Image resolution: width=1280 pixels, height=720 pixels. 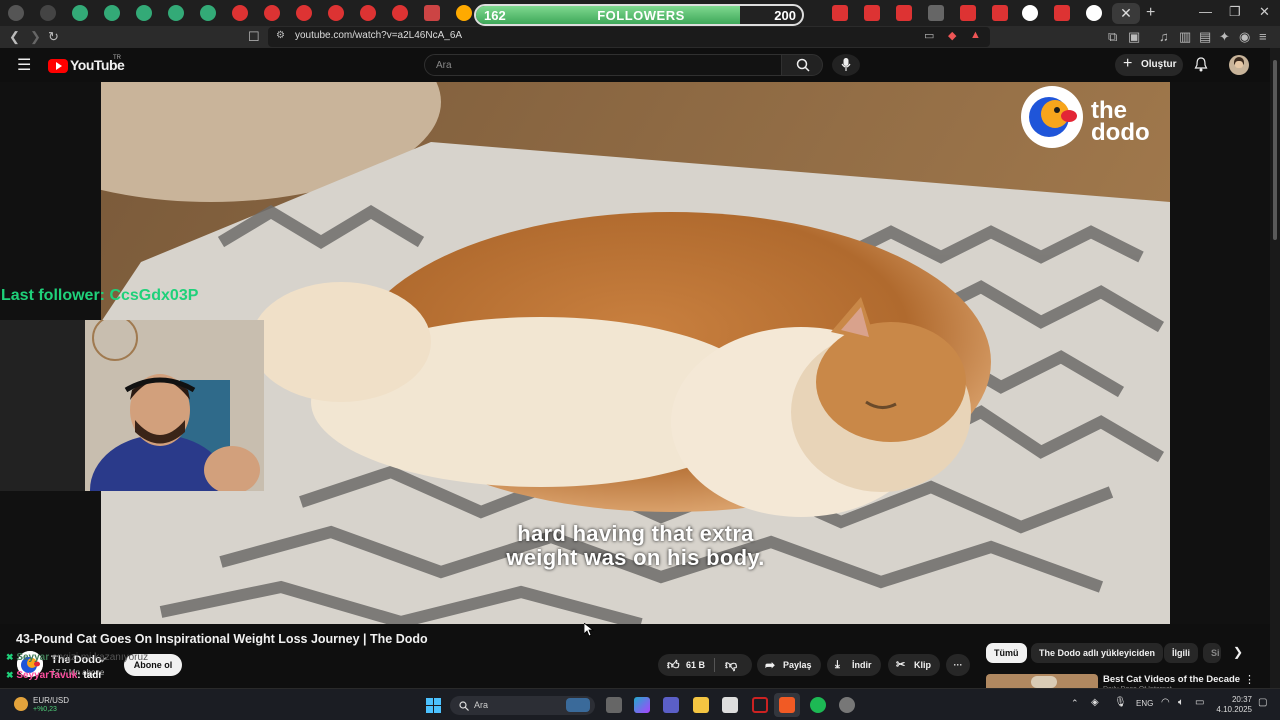 I want to click on like-dislike-group: 👍︎ 61 B 👎︎, so click(x=705, y=665).